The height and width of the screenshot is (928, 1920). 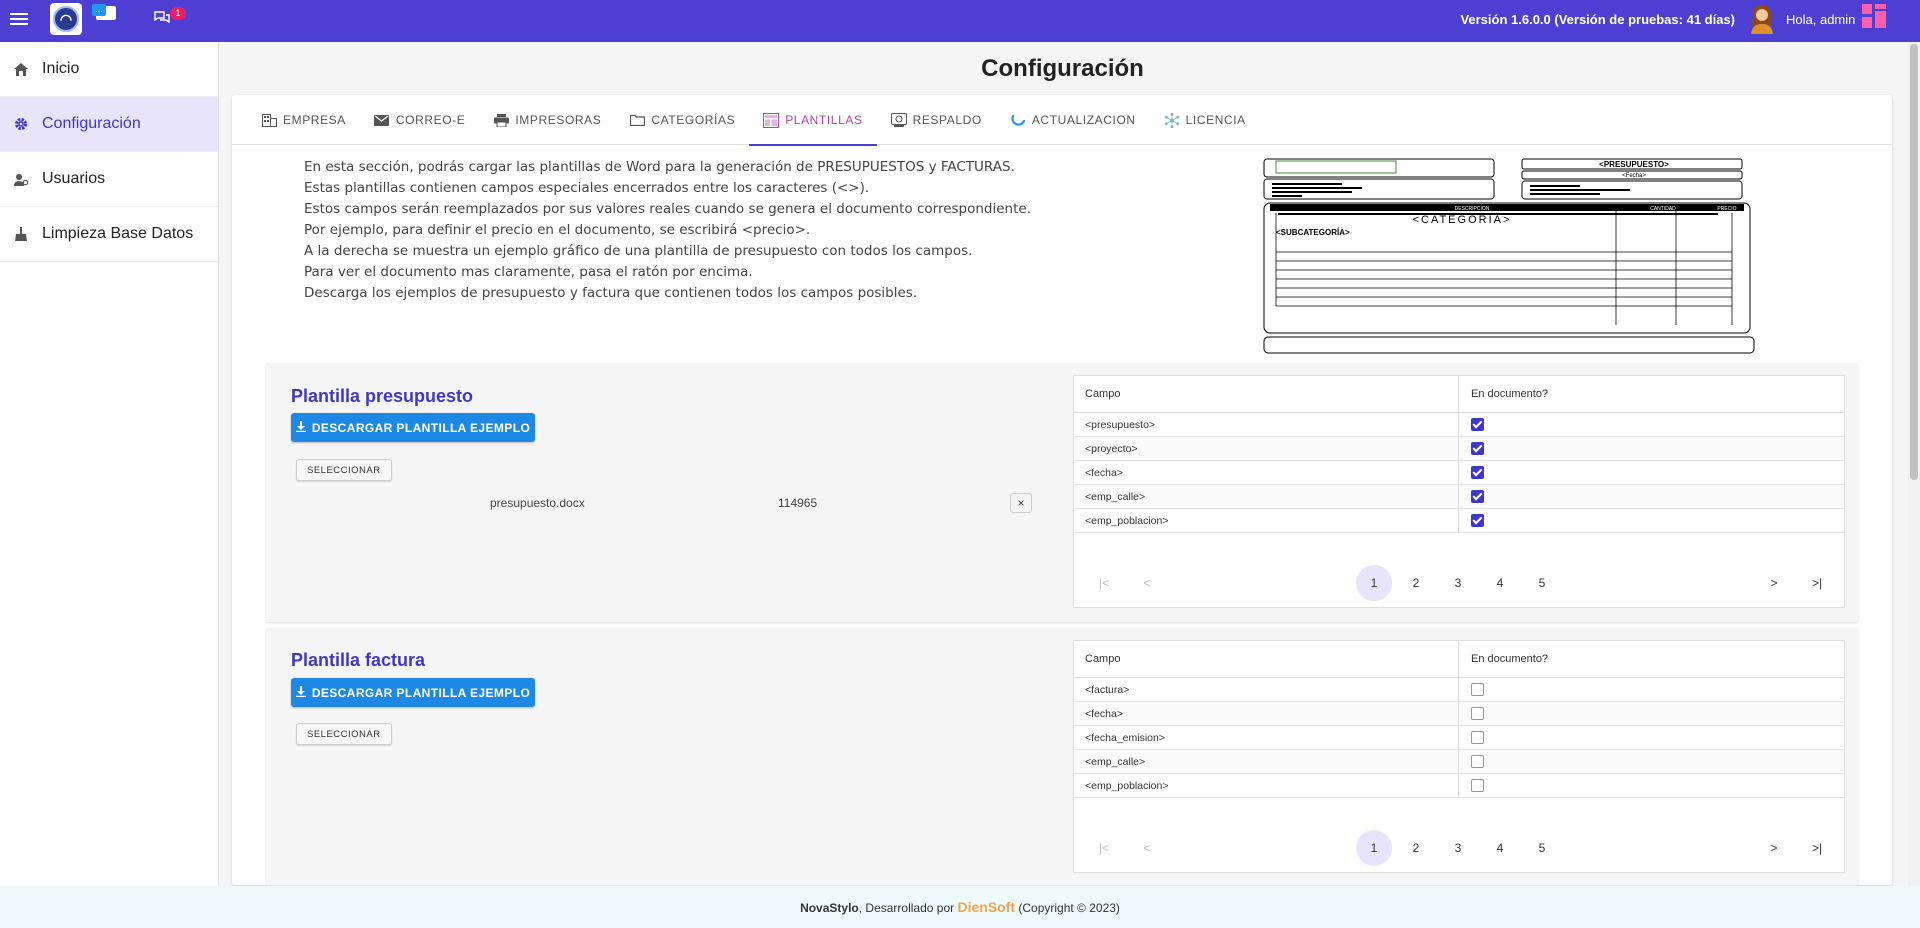 I want to click on sidebar-item-limpieza: Limpieza Base Datos, so click(x=109, y=234).